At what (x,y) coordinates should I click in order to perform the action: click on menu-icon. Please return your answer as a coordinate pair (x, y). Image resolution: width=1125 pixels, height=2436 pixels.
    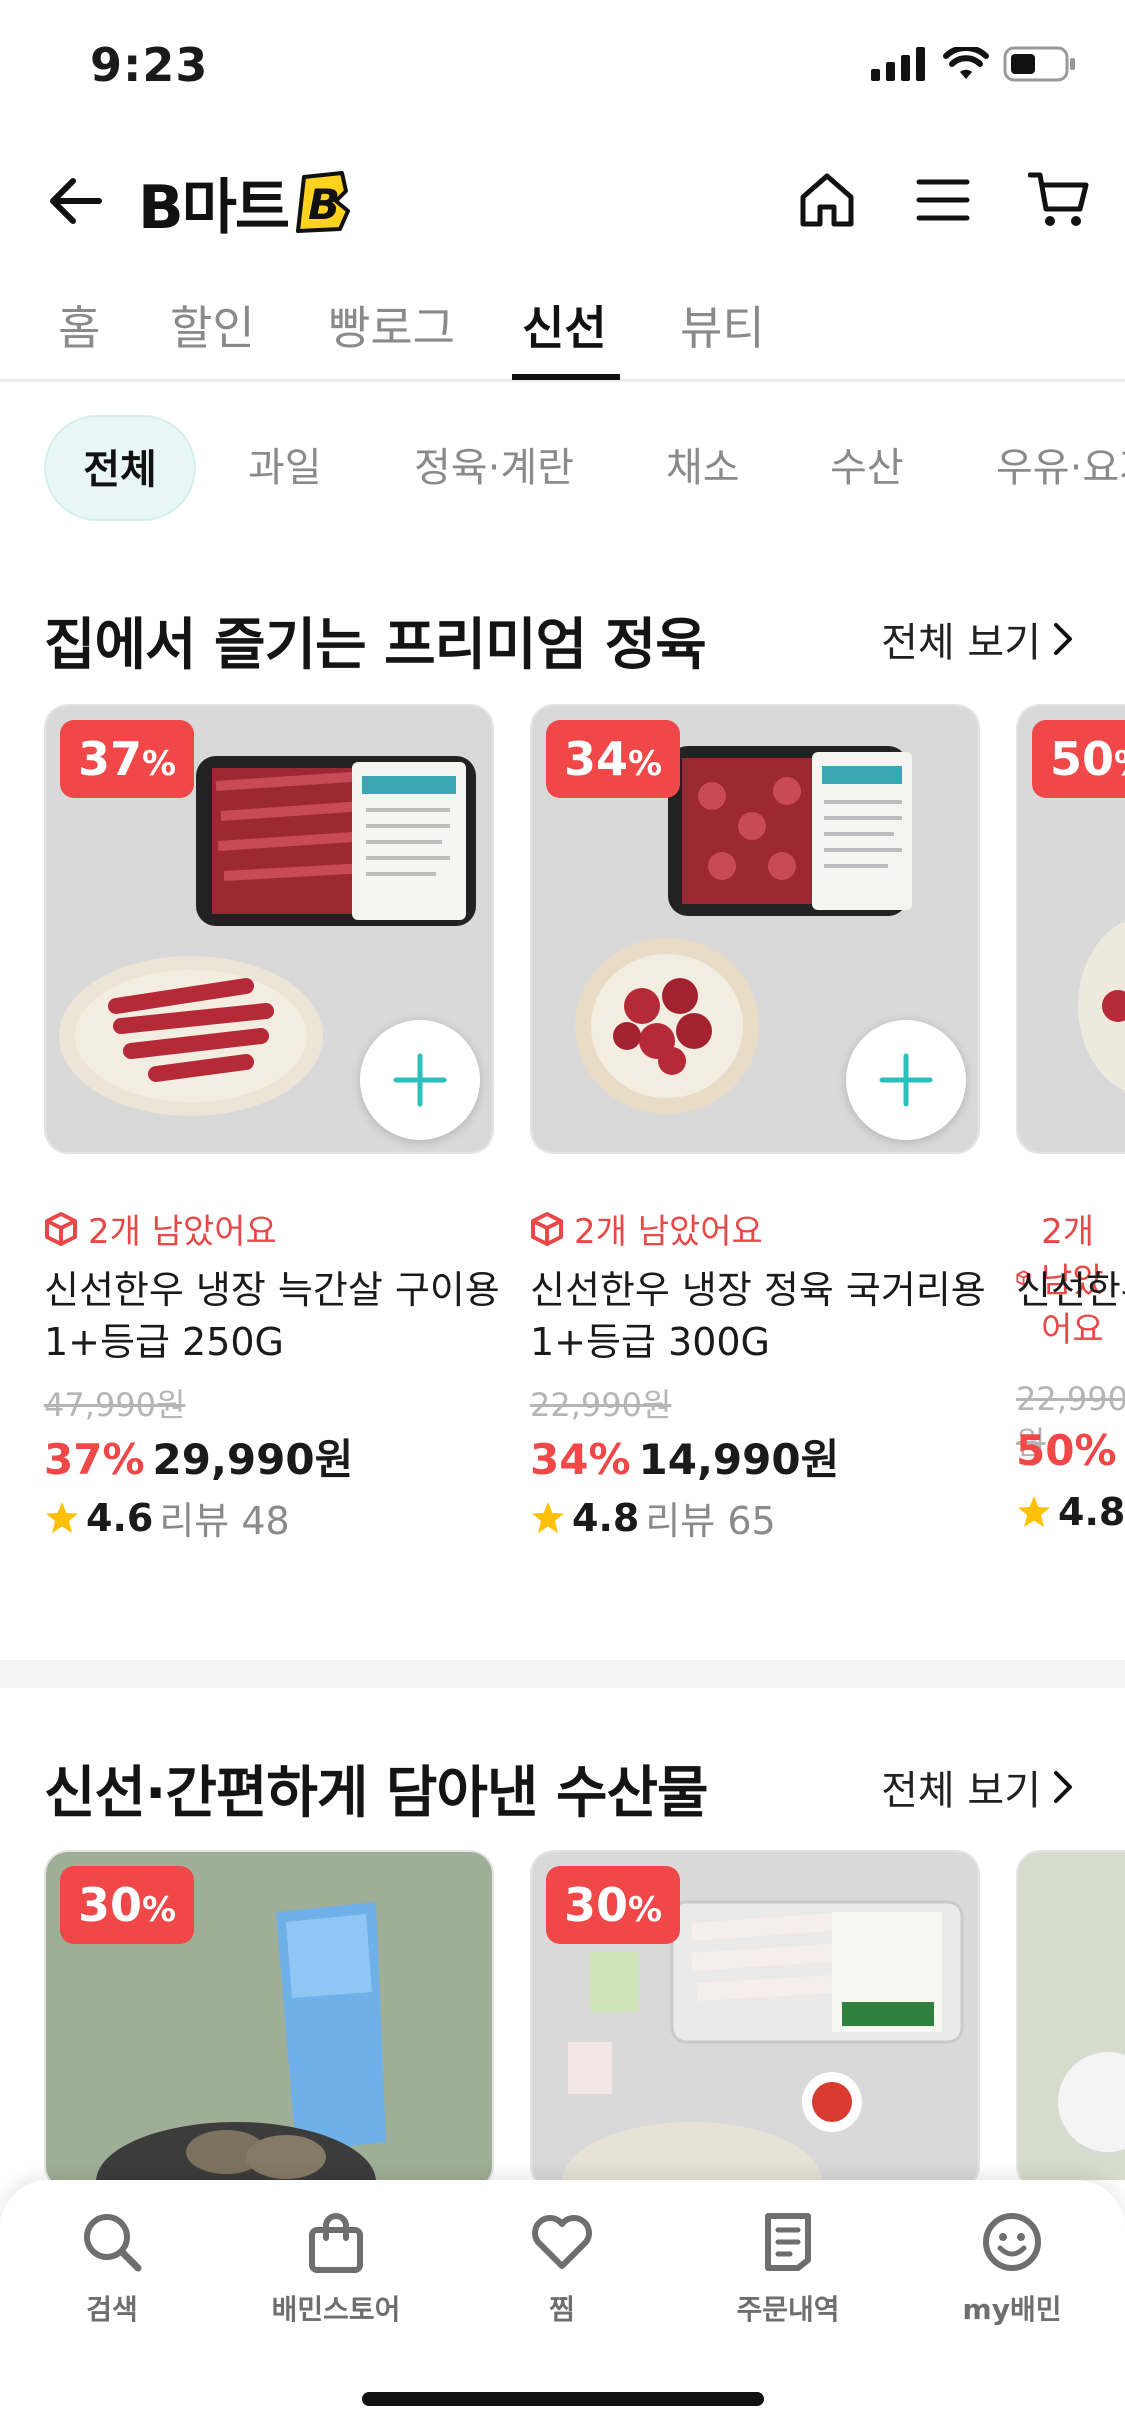
    Looking at the image, I should click on (943, 200).